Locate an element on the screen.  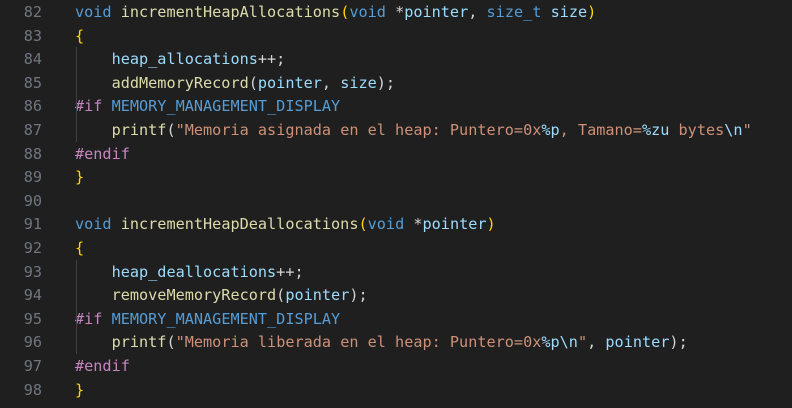
code-line: 84 heap_allocations++; is located at coordinates (396, 59).